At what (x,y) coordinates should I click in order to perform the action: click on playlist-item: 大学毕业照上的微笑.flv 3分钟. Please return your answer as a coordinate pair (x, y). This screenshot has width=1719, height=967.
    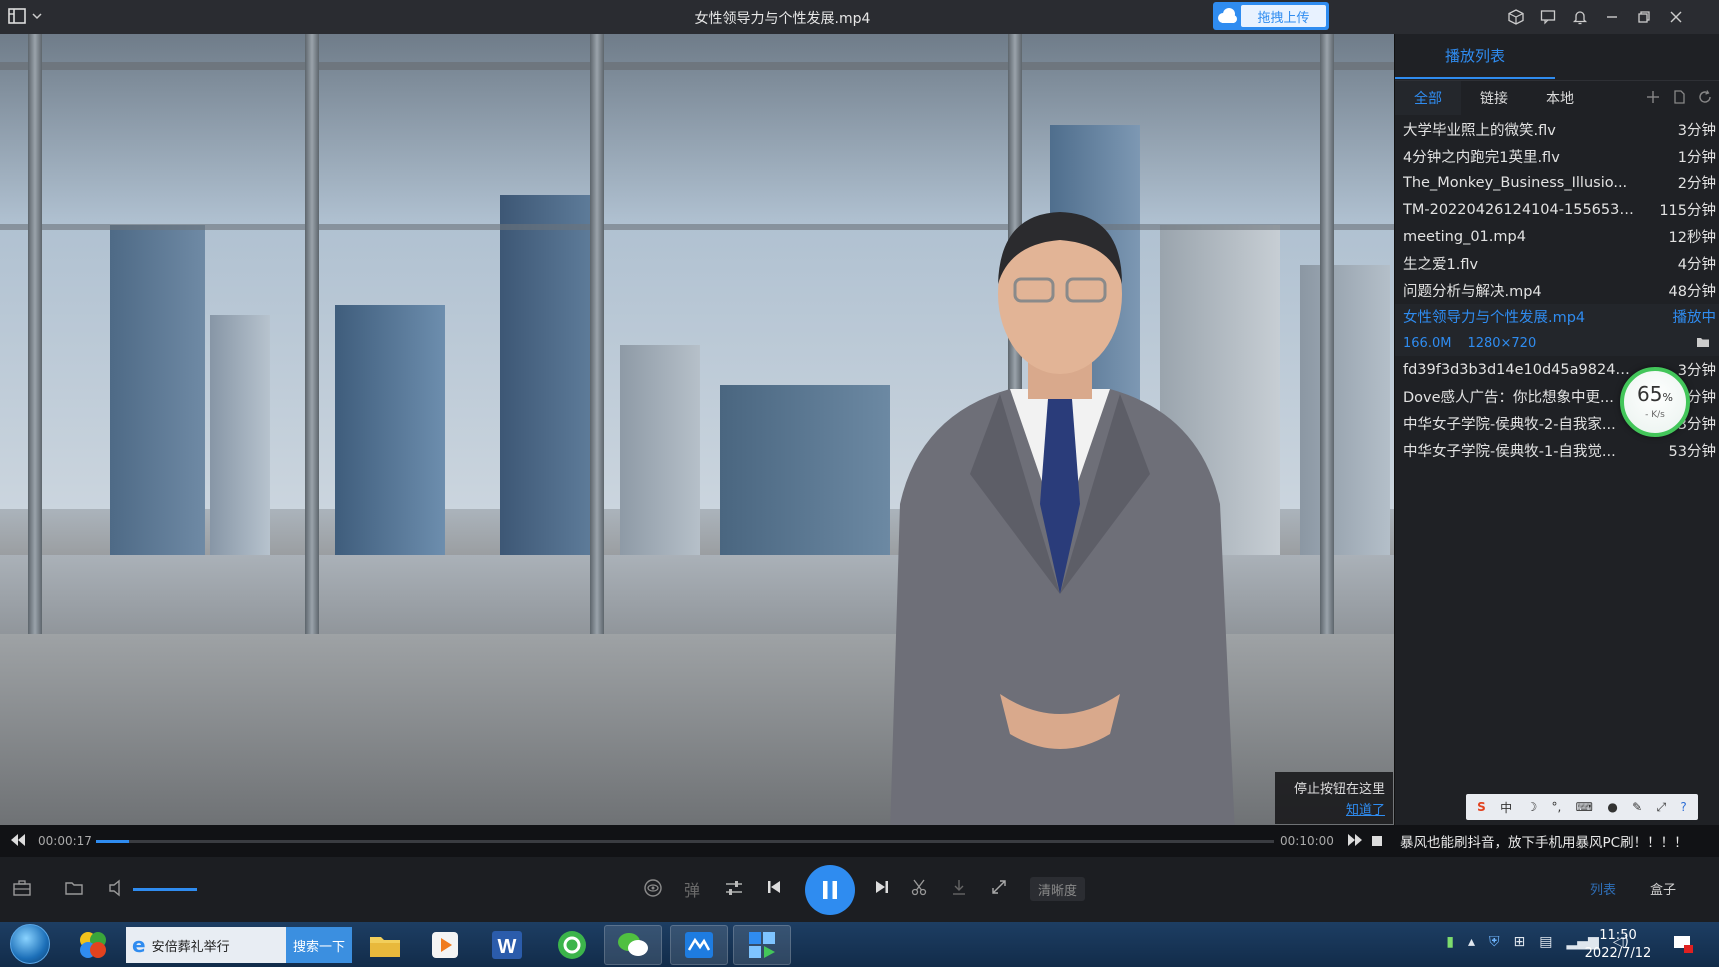
    Looking at the image, I should click on (1557, 129).